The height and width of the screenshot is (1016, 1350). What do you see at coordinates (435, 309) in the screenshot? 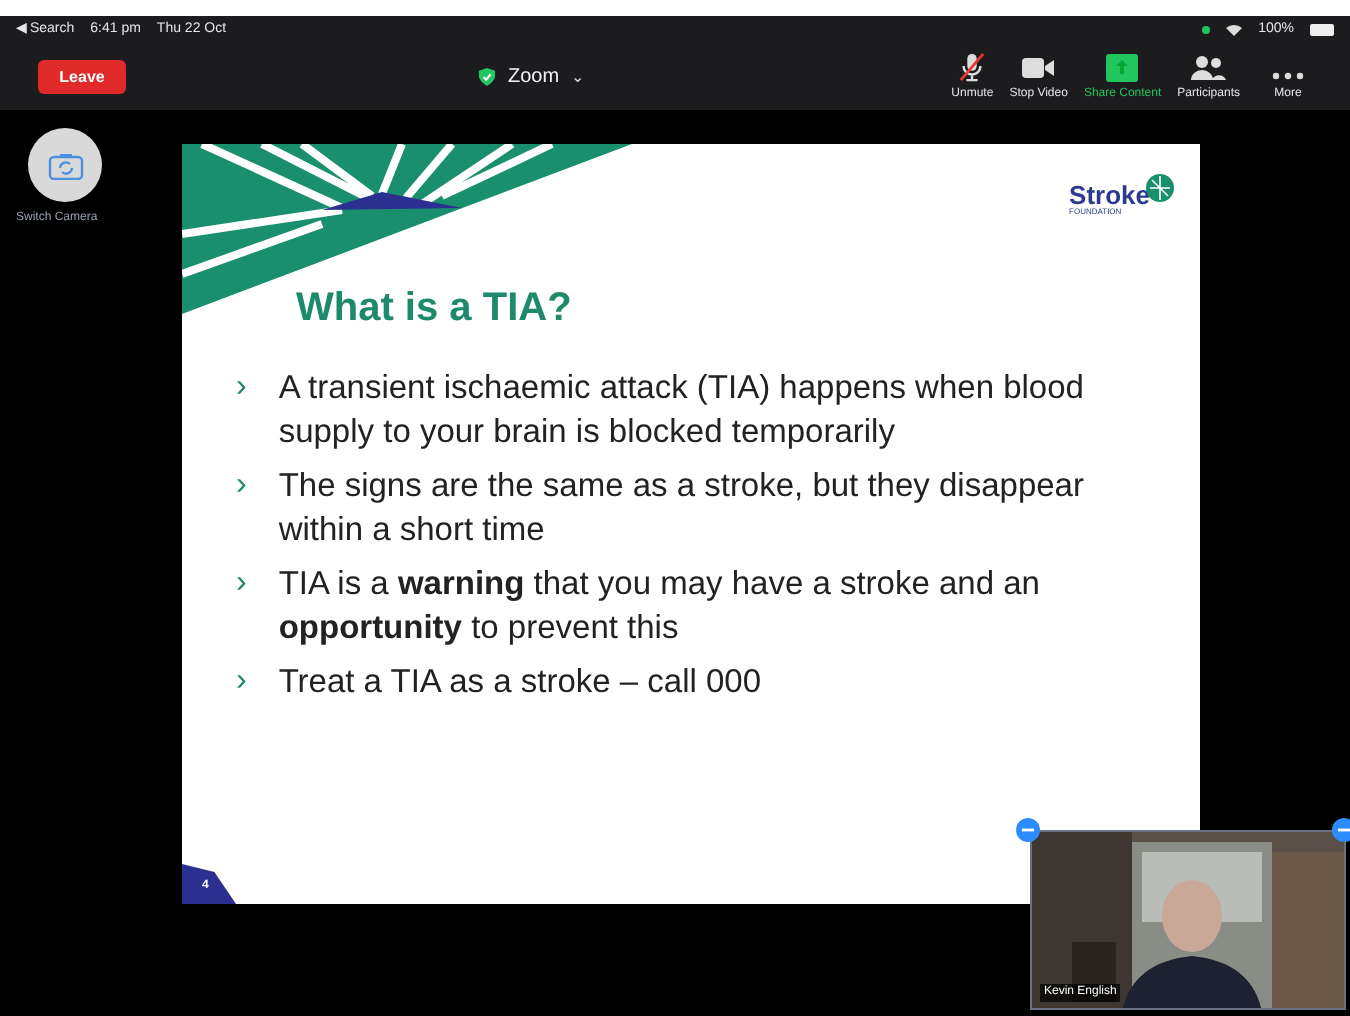
I see `slide-title: What is a TIA?` at bounding box center [435, 309].